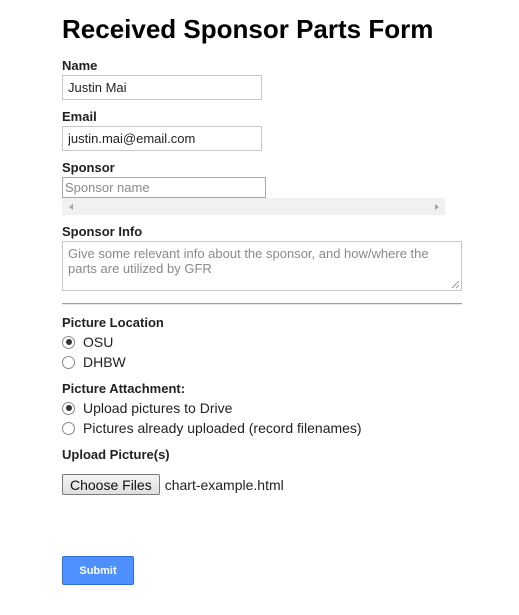 The height and width of the screenshot is (615, 519). Describe the element at coordinates (111, 484) in the screenshot. I see `choose-files-button: Choose Files` at that location.